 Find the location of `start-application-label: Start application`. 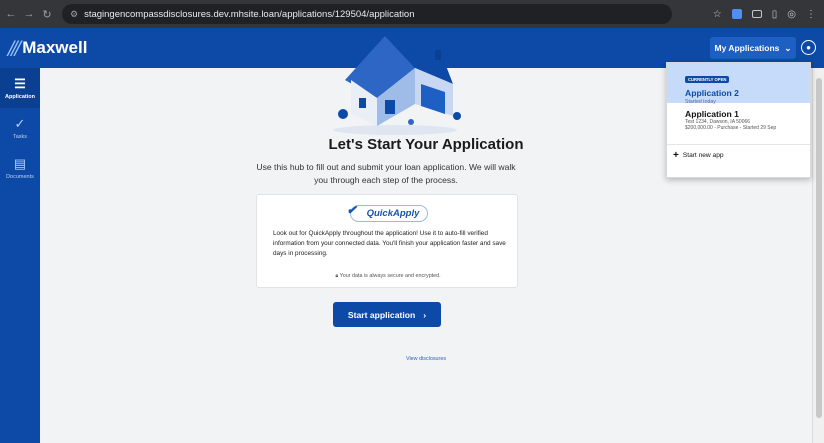

start-application-label: Start application is located at coordinates (381, 314).